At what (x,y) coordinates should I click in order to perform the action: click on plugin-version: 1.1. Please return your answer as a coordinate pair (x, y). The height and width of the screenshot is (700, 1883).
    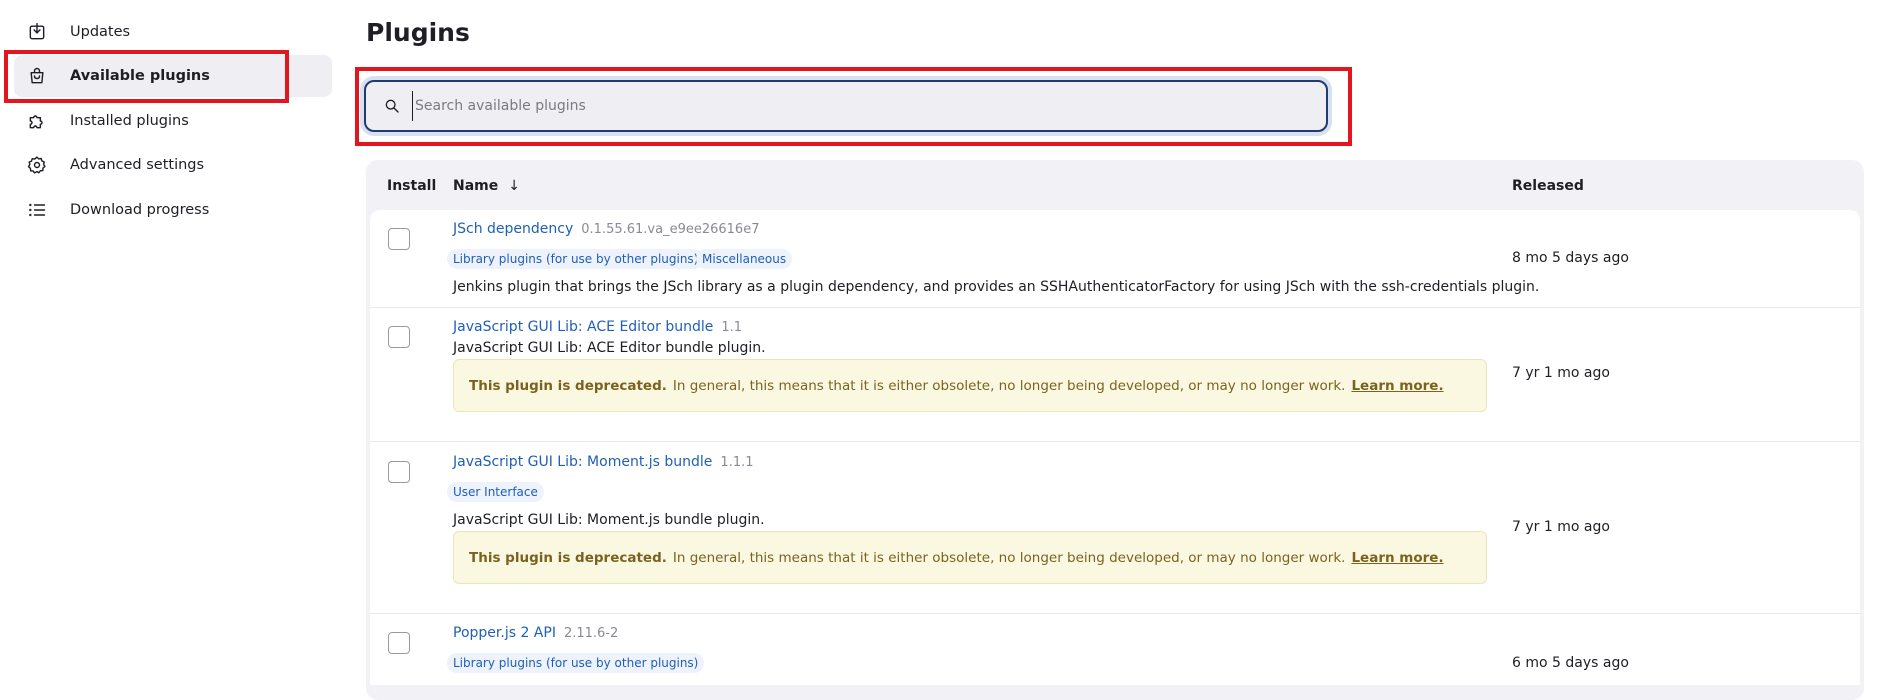
    Looking at the image, I should click on (732, 327).